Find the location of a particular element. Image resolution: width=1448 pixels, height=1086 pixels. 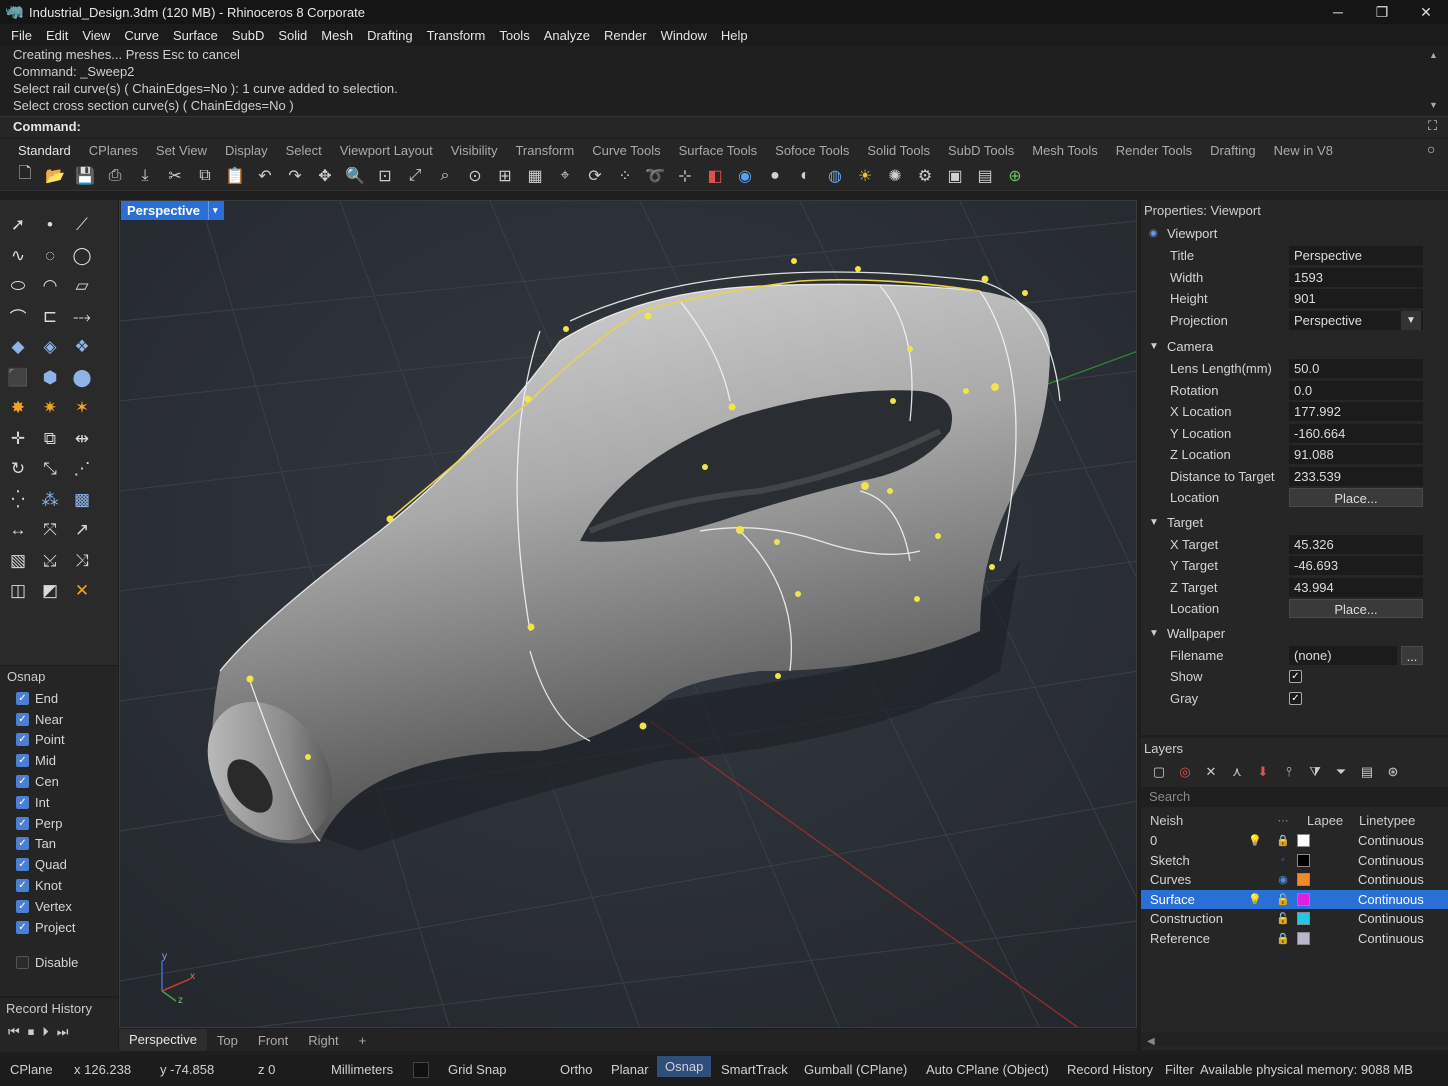

menu-mesh: Mesh is located at coordinates (337, 35).